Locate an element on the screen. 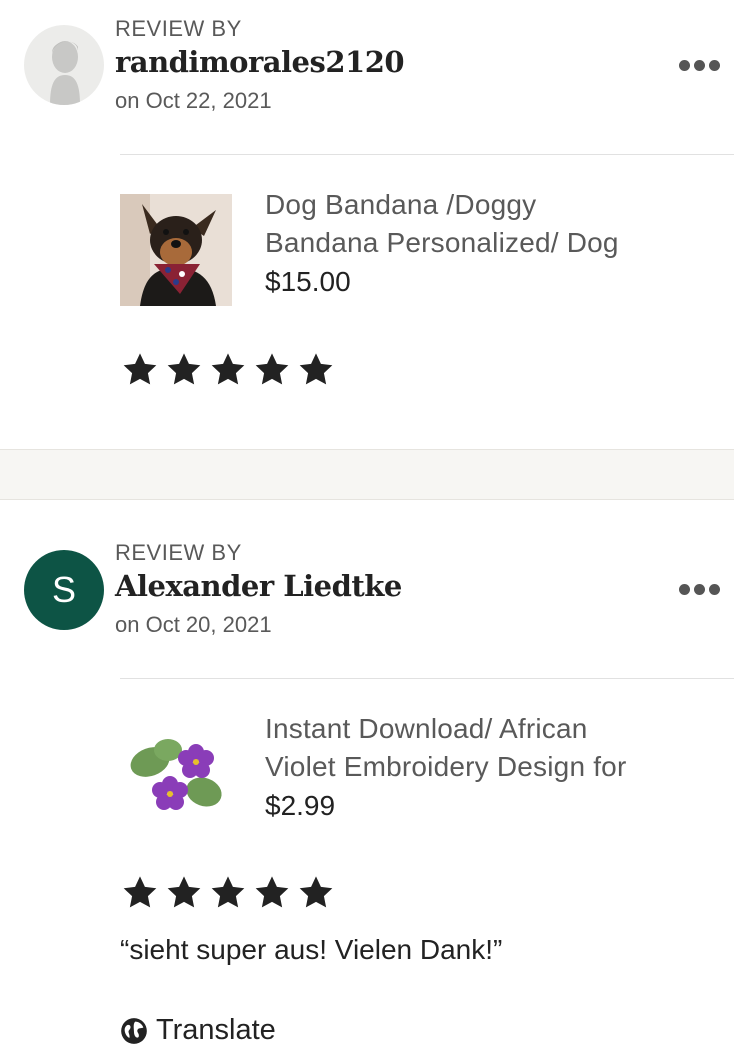 Image resolution: width=734 pixels, height=1062 pixels. reviewer-avatar is located at coordinates (64, 65).